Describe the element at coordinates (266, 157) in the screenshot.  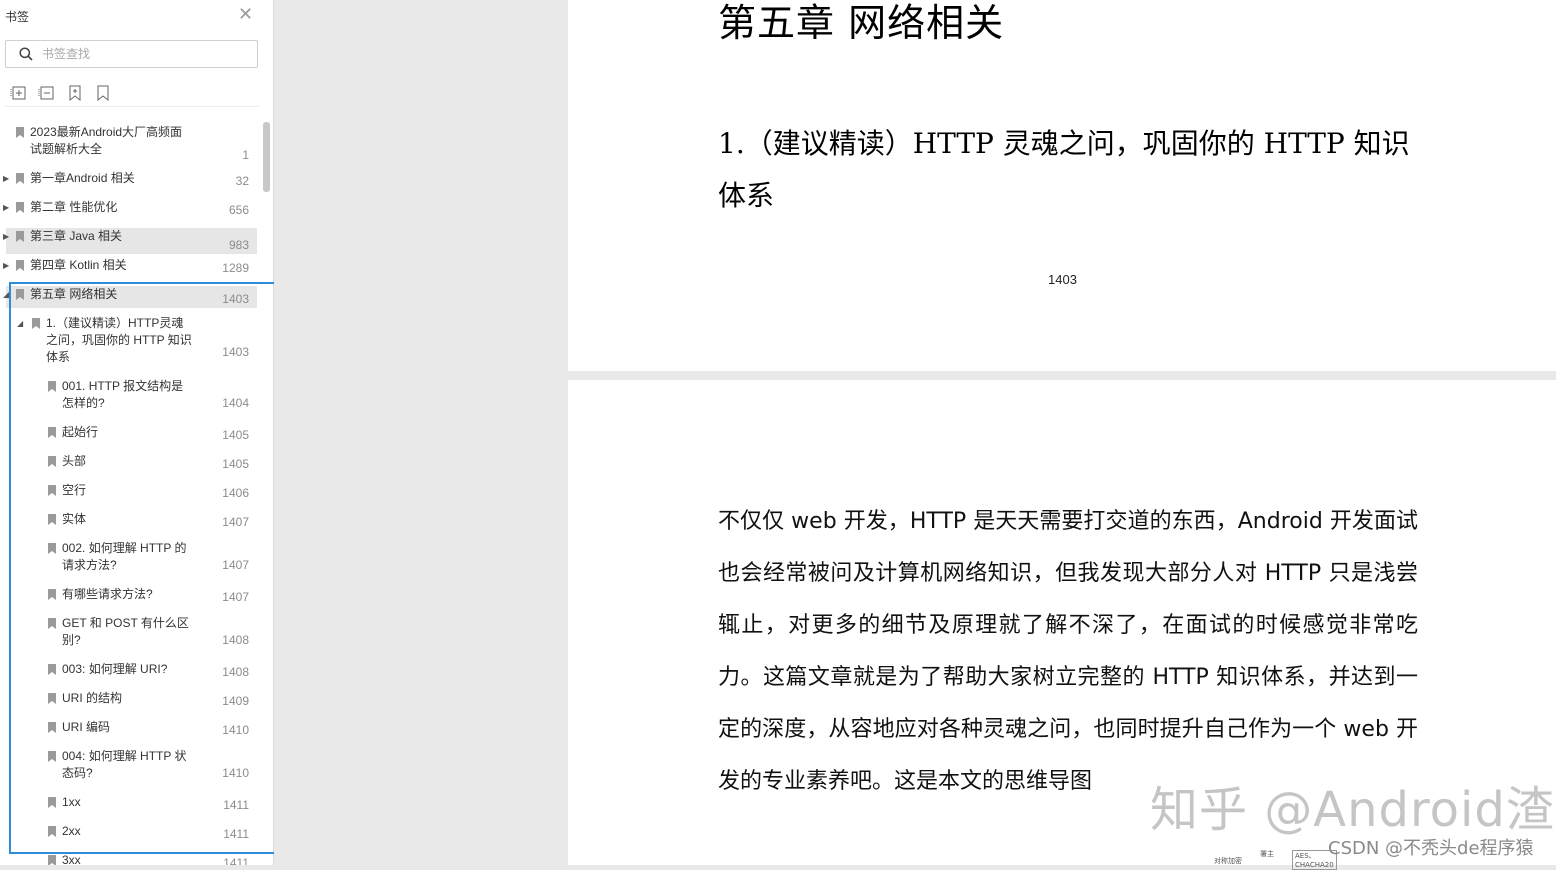
I see `scrollbar-thumb` at that location.